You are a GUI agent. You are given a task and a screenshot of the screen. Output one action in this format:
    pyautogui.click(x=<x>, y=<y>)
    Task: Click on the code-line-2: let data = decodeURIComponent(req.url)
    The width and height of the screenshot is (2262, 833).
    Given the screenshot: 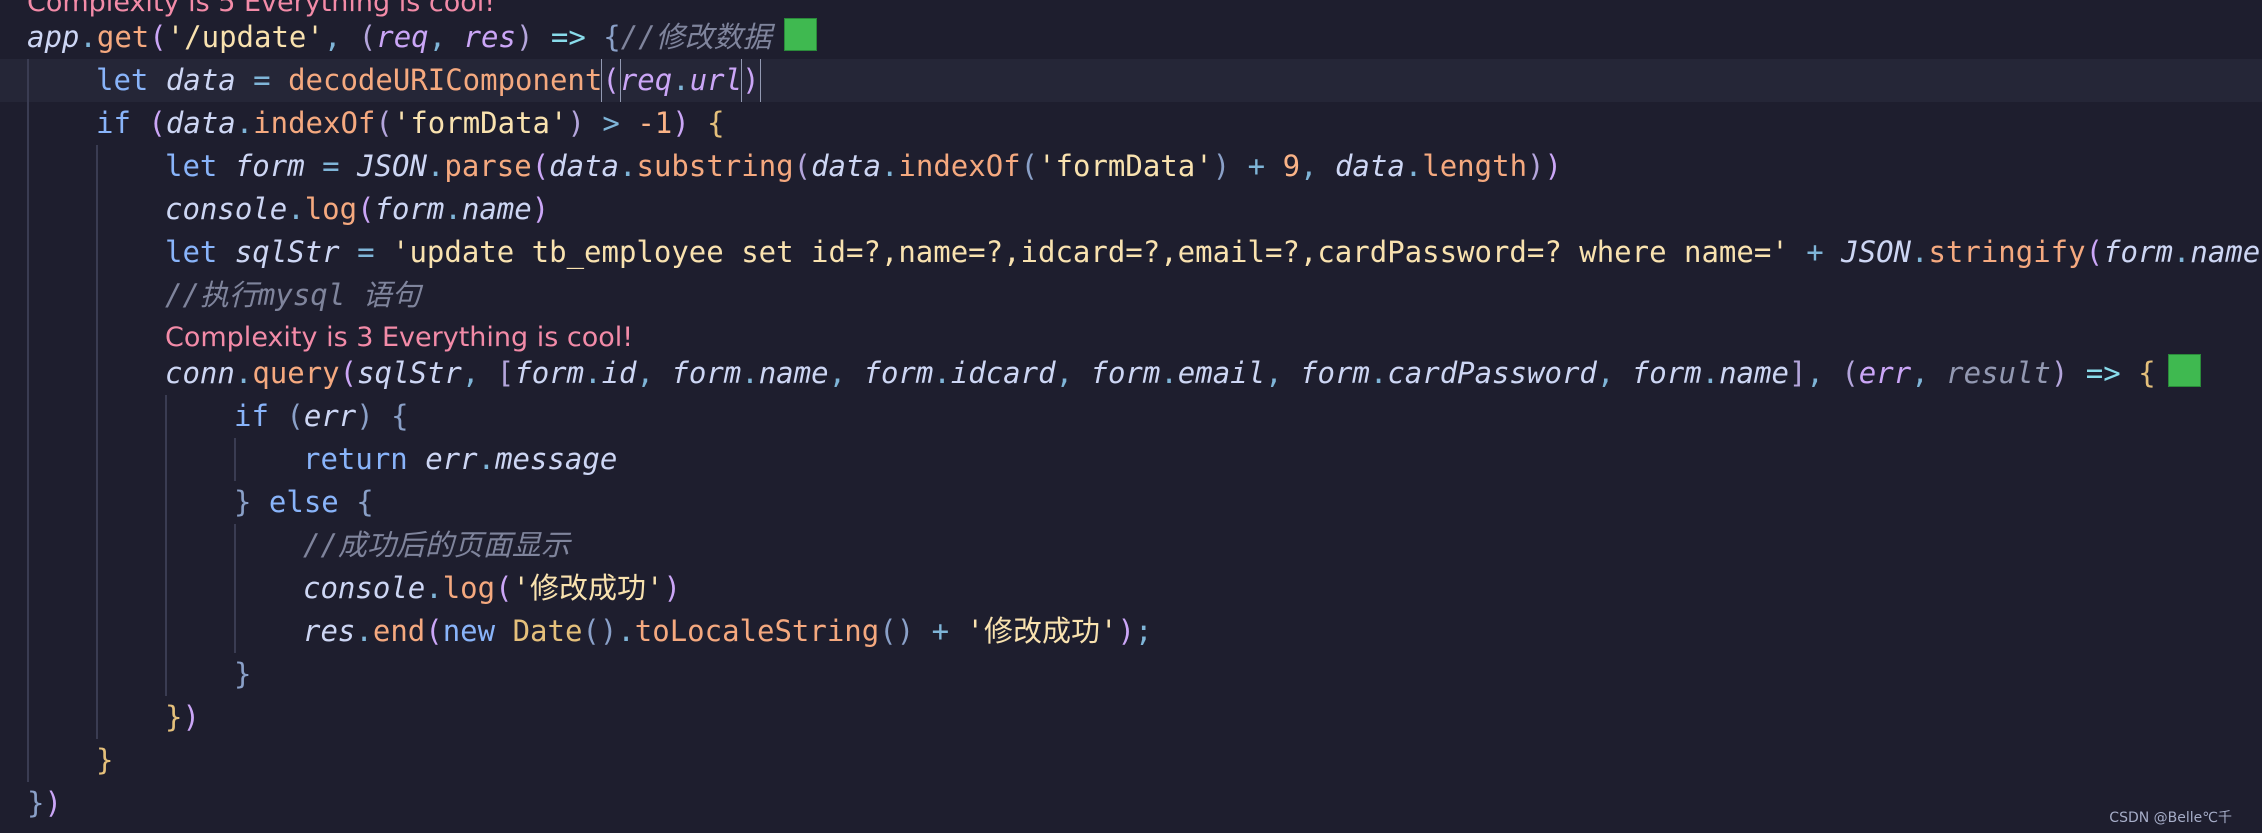 What is the action you would take?
    pyautogui.click(x=1131, y=80)
    